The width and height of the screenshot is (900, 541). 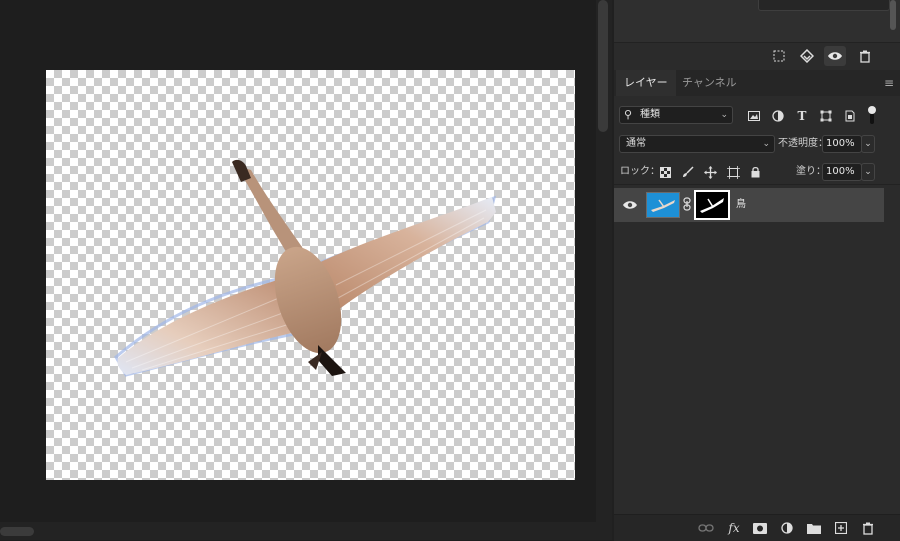 What do you see at coordinates (636, 143) in the screenshot?
I see `blend-mode-value: 通常` at bounding box center [636, 143].